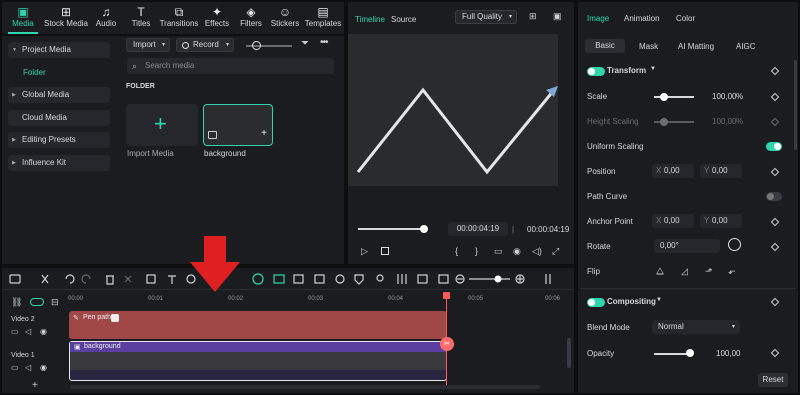  What do you see at coordinates (673, 221) in the screenshot?
I see `anchor-x-field: X 0,00` at bounding box center [673, 221].